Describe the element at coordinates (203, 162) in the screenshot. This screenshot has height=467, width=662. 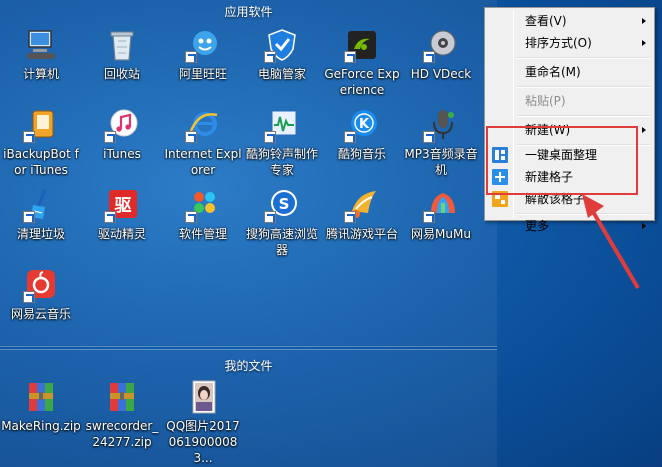
I see `icon-label: Internet Explorer` at that location.